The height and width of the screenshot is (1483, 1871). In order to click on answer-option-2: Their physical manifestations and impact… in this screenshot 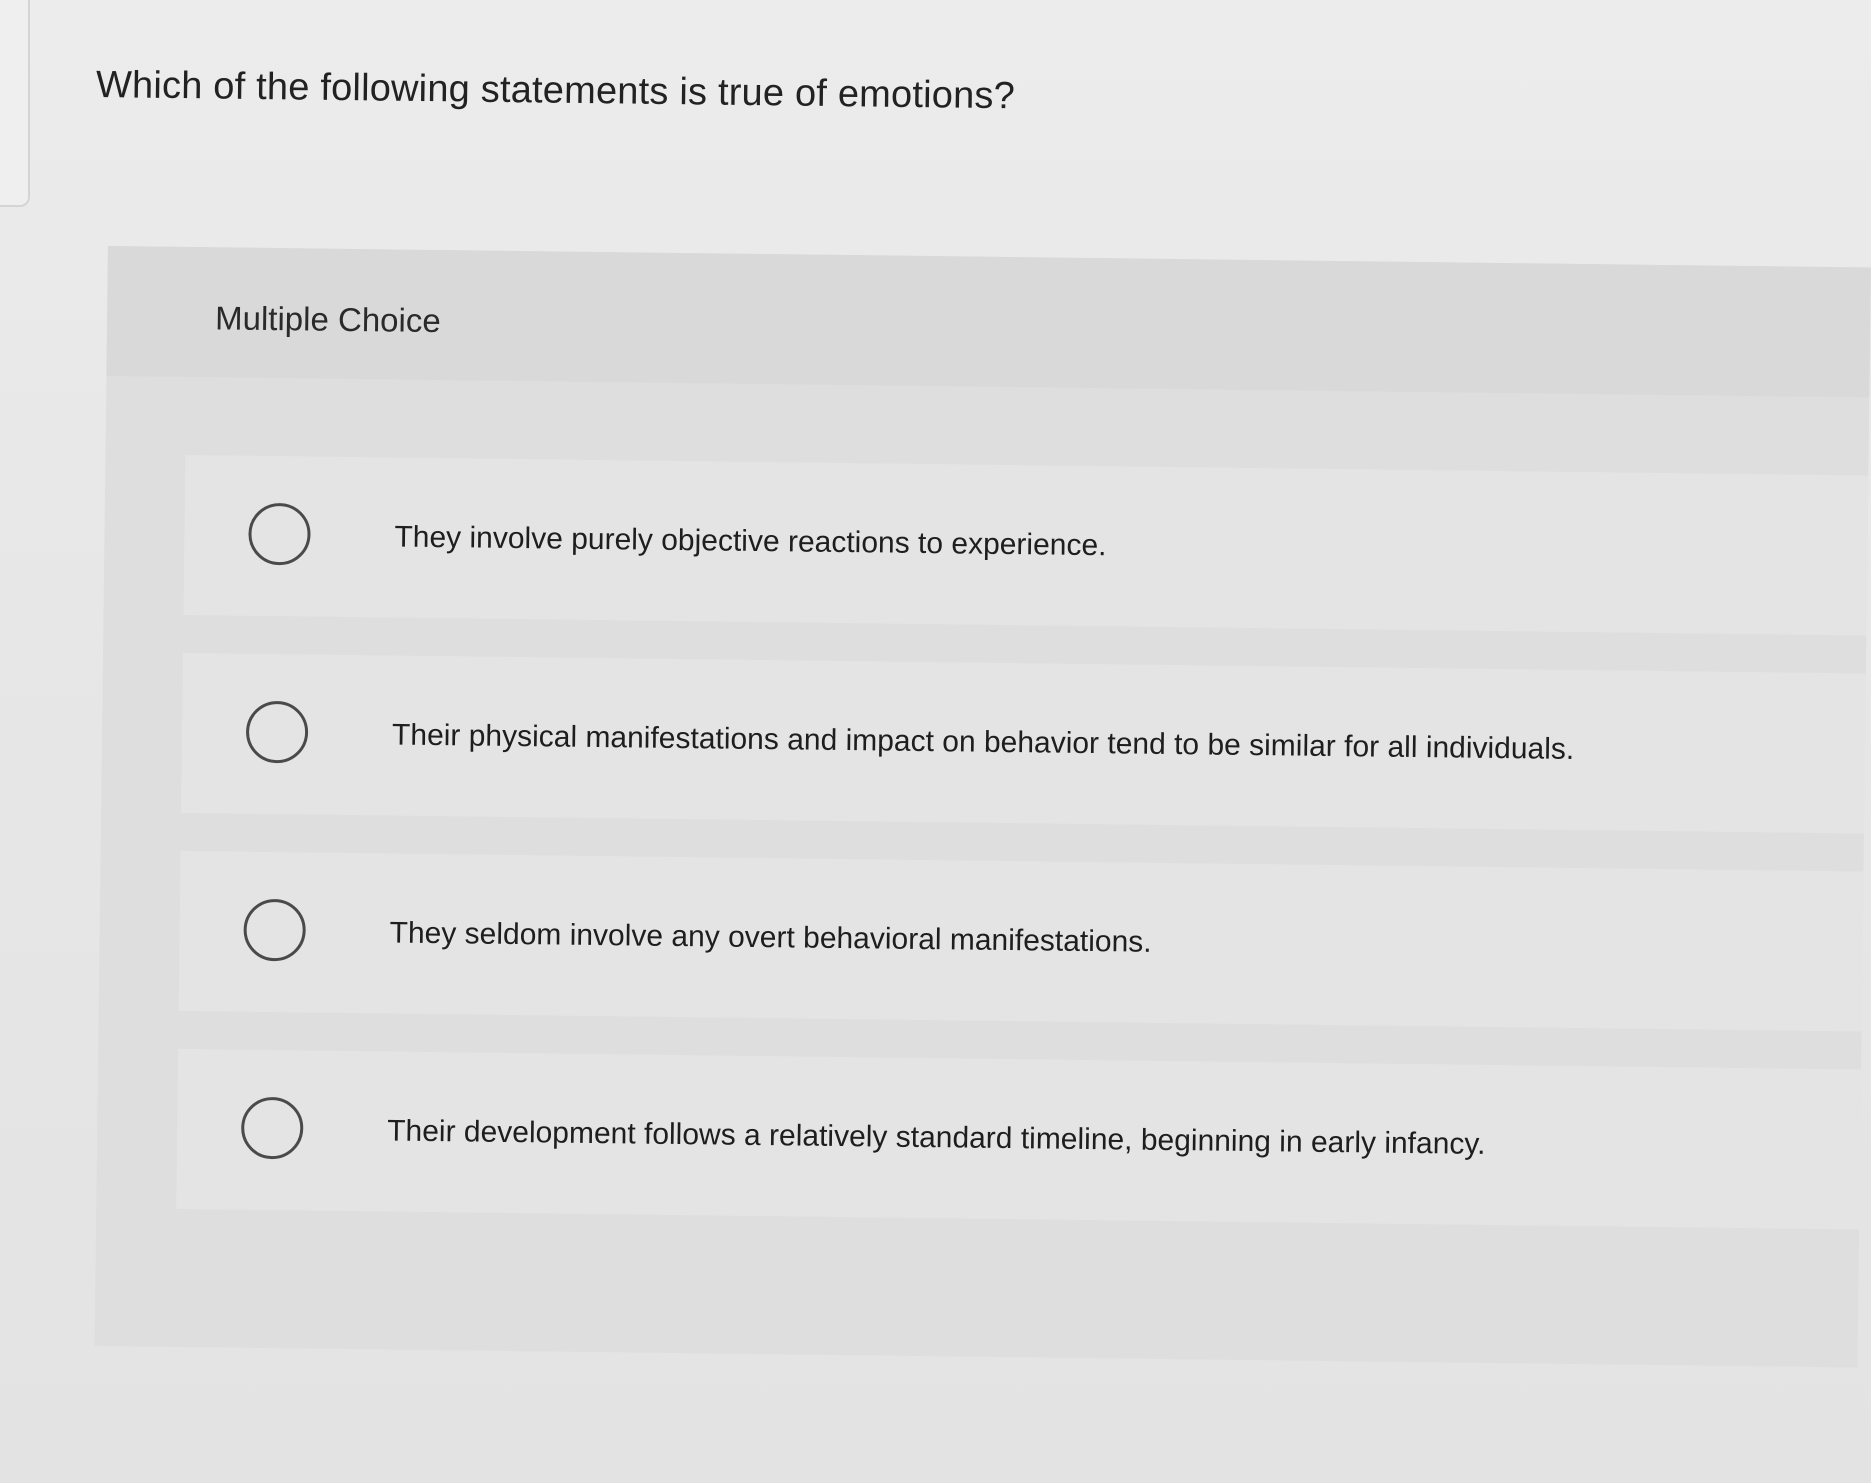, I will do `click(1023, 743)`.